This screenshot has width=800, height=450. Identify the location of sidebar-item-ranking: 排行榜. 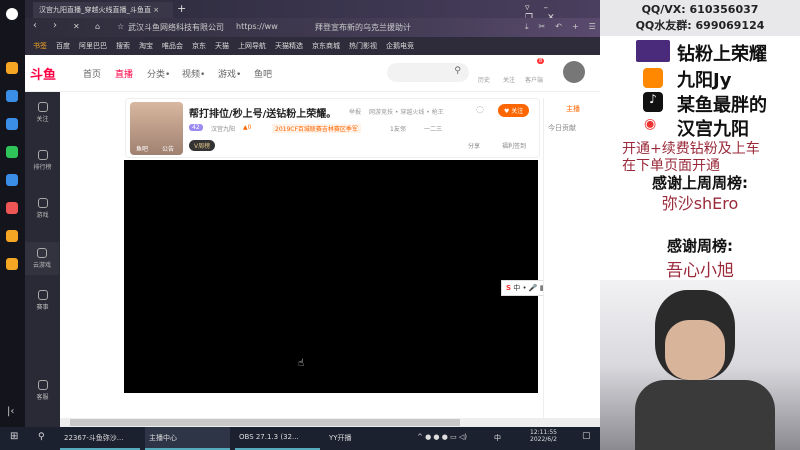
(42, 160).